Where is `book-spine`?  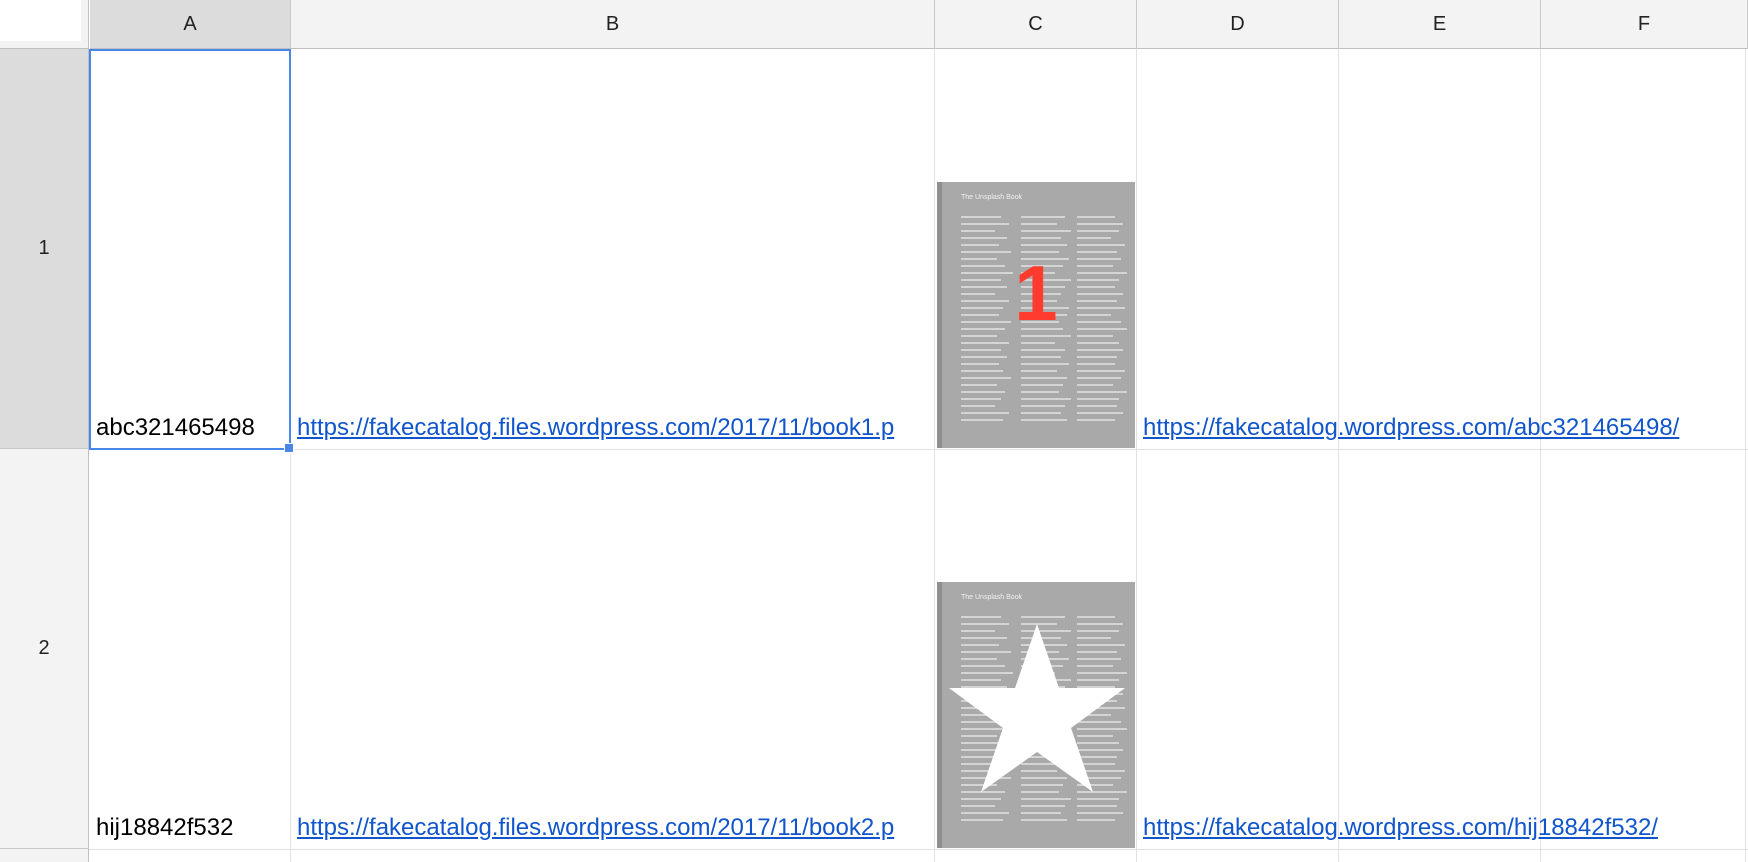 book-spine is located at coordinates (939, 715).